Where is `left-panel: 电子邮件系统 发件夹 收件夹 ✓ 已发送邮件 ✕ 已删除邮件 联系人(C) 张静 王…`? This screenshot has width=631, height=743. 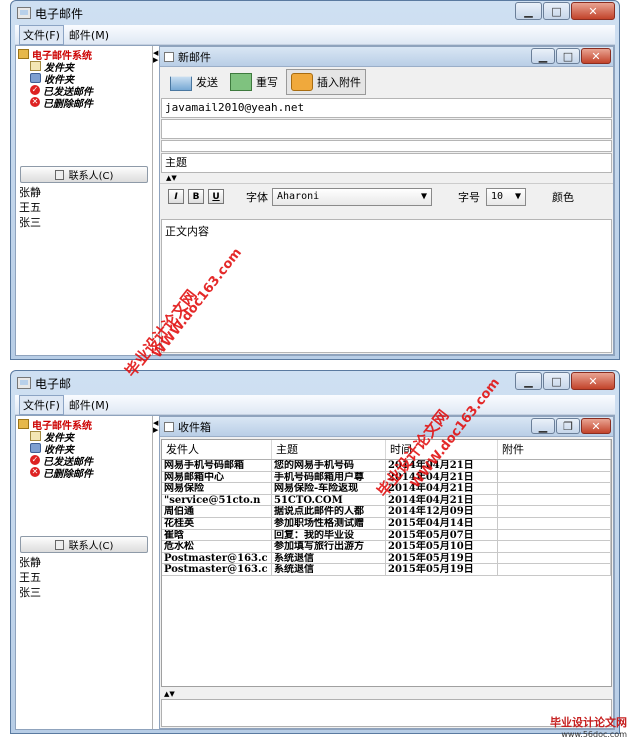
left-panel: 电子邮件系统 发件夹 收件夹 ✓ 已发送邮件 ✕ 已删除邮件 联系人(C) 张静 王… is located at coordinates (84, 200).